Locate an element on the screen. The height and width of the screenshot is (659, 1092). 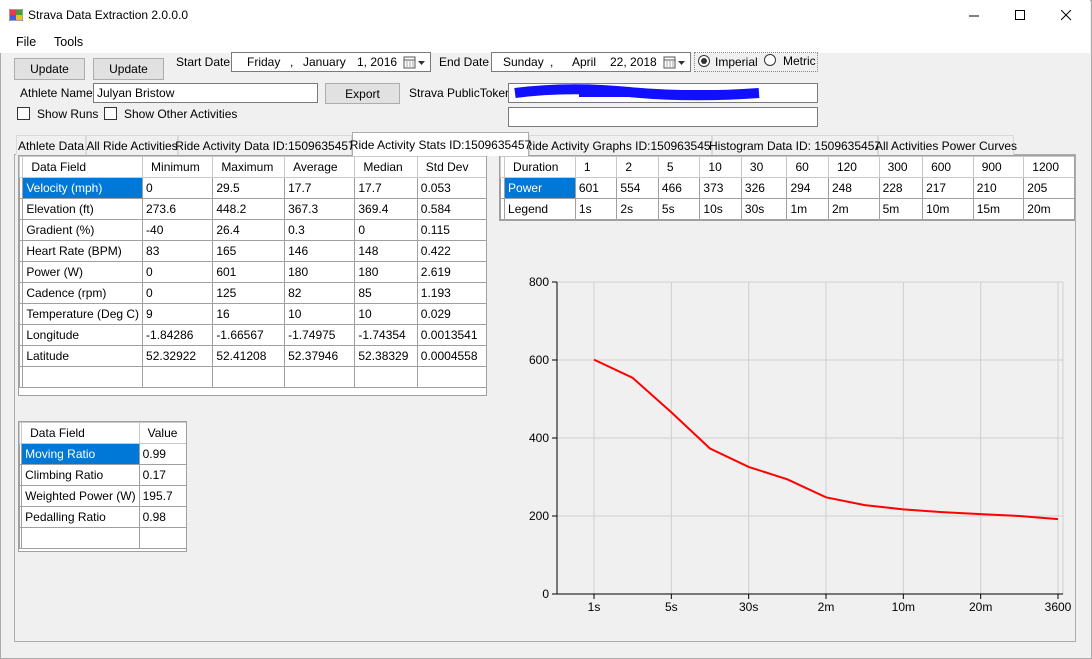
table-row: Pedalling Ratio 0.98 is located at coordinates (102, 517).